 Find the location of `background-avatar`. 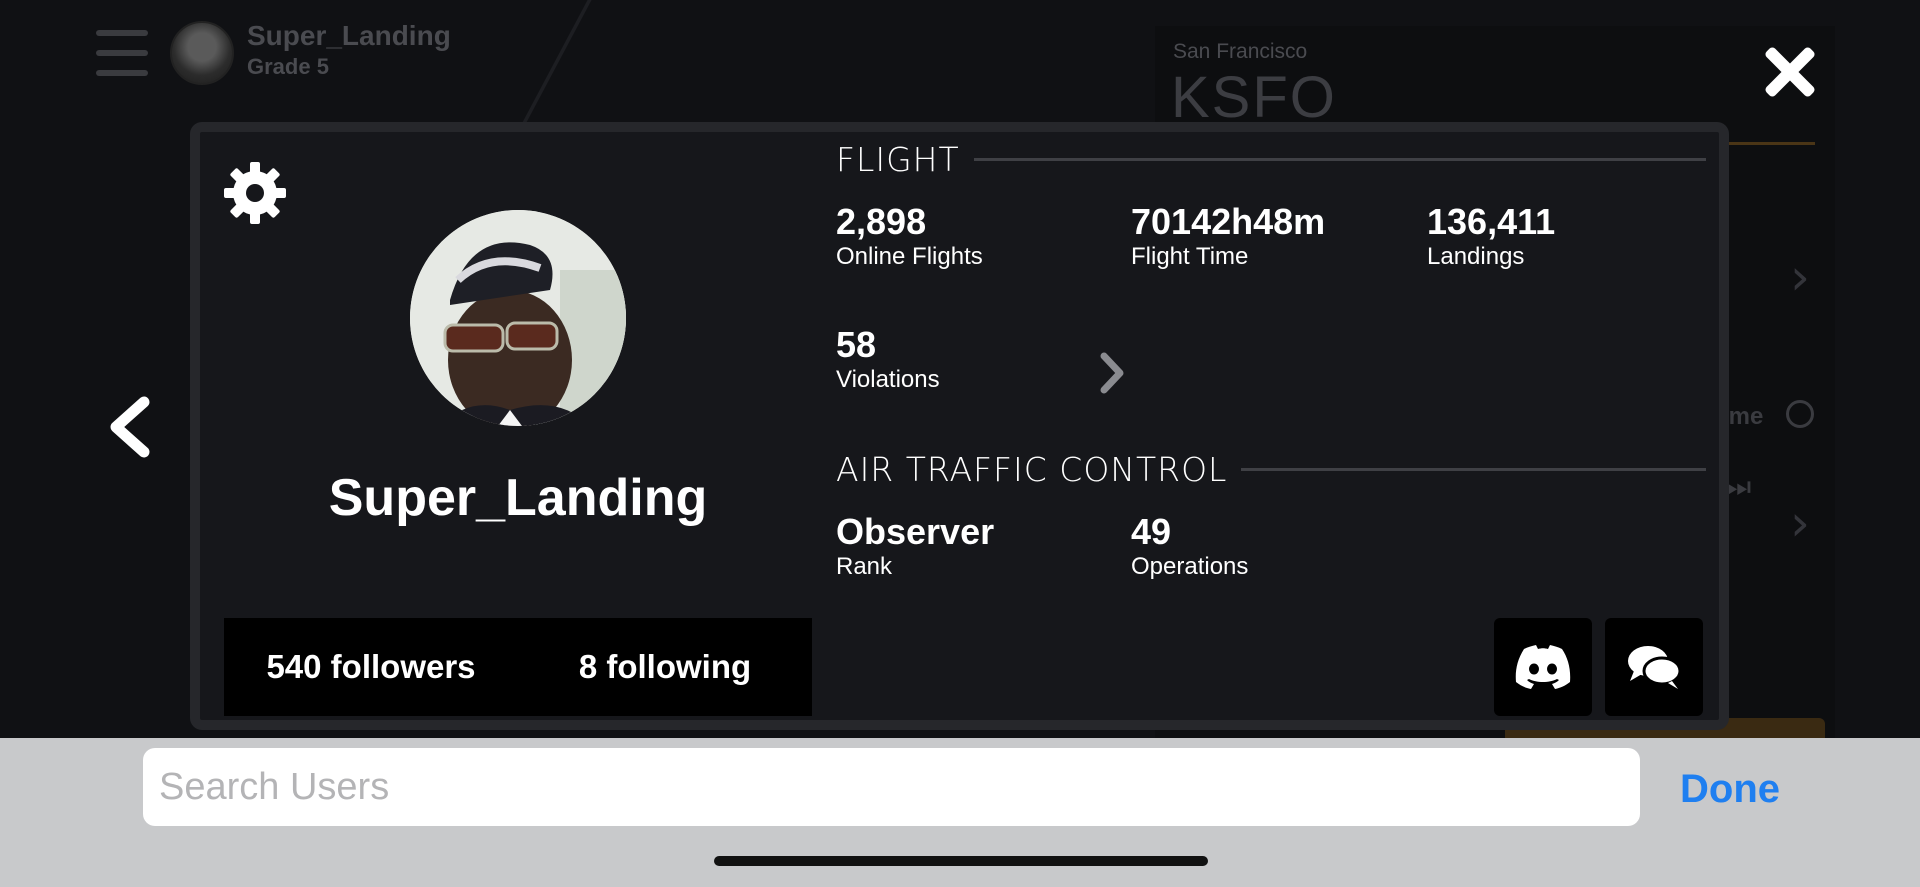

background-avatar is located at coordinates (202, 53).